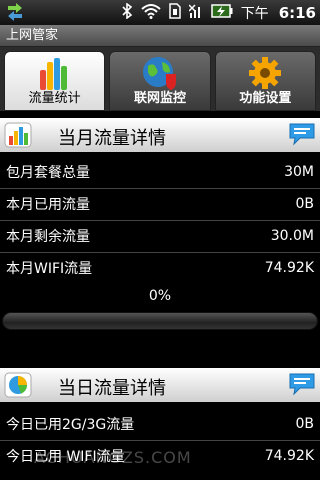 This screenshot has height=480, width=320. Describe the element at coordinates (297, 12) in the screenshot. I see `status-time: 6:16` at that location.